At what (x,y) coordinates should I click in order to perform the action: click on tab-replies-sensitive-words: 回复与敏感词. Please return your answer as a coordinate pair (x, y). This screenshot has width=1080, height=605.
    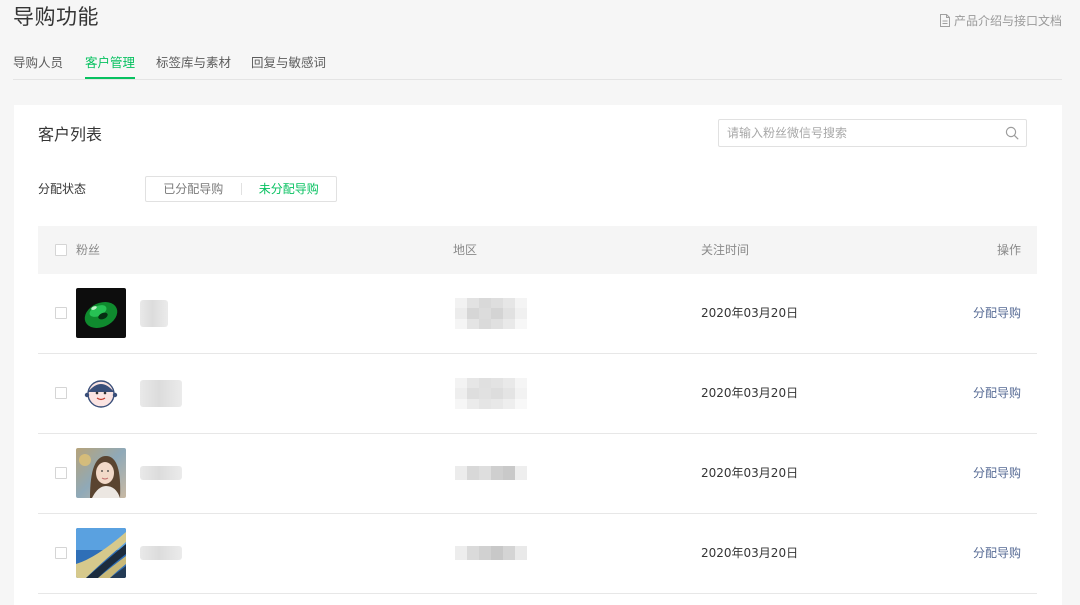
    Looking at the image, I should click on (288, 66).